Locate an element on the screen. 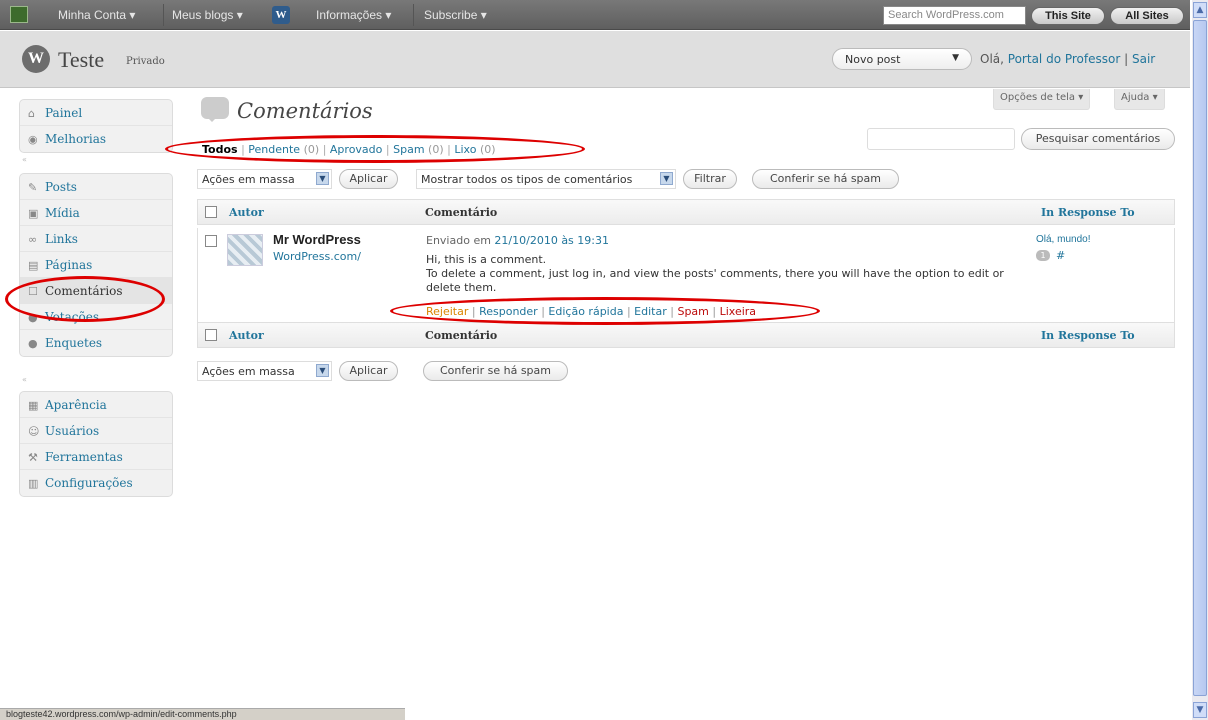 The height and width of the screenshot is (720, 1208). comment-count-bubble-icon: 1 is located at coordinates (1043, 255).